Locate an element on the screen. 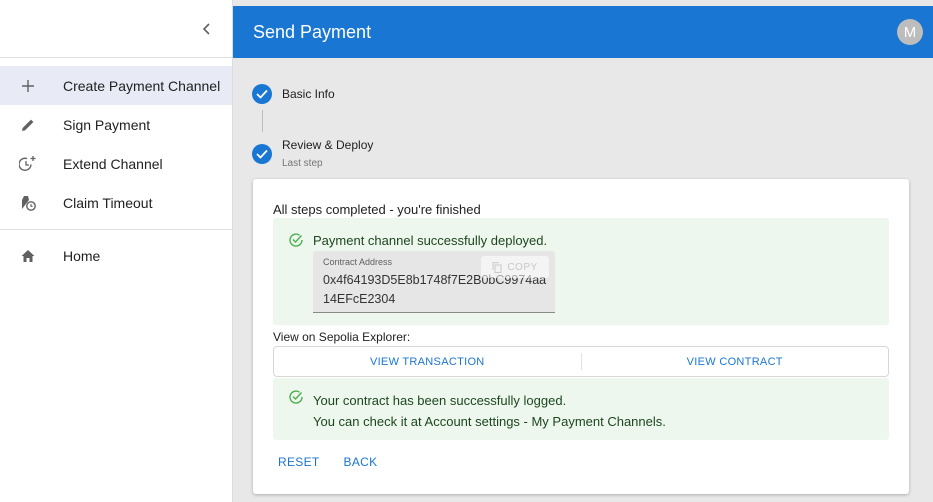 This screenshot has width=933, height=502. sidebar-item-label: Sign Payment is located at coordinates (107, 124).